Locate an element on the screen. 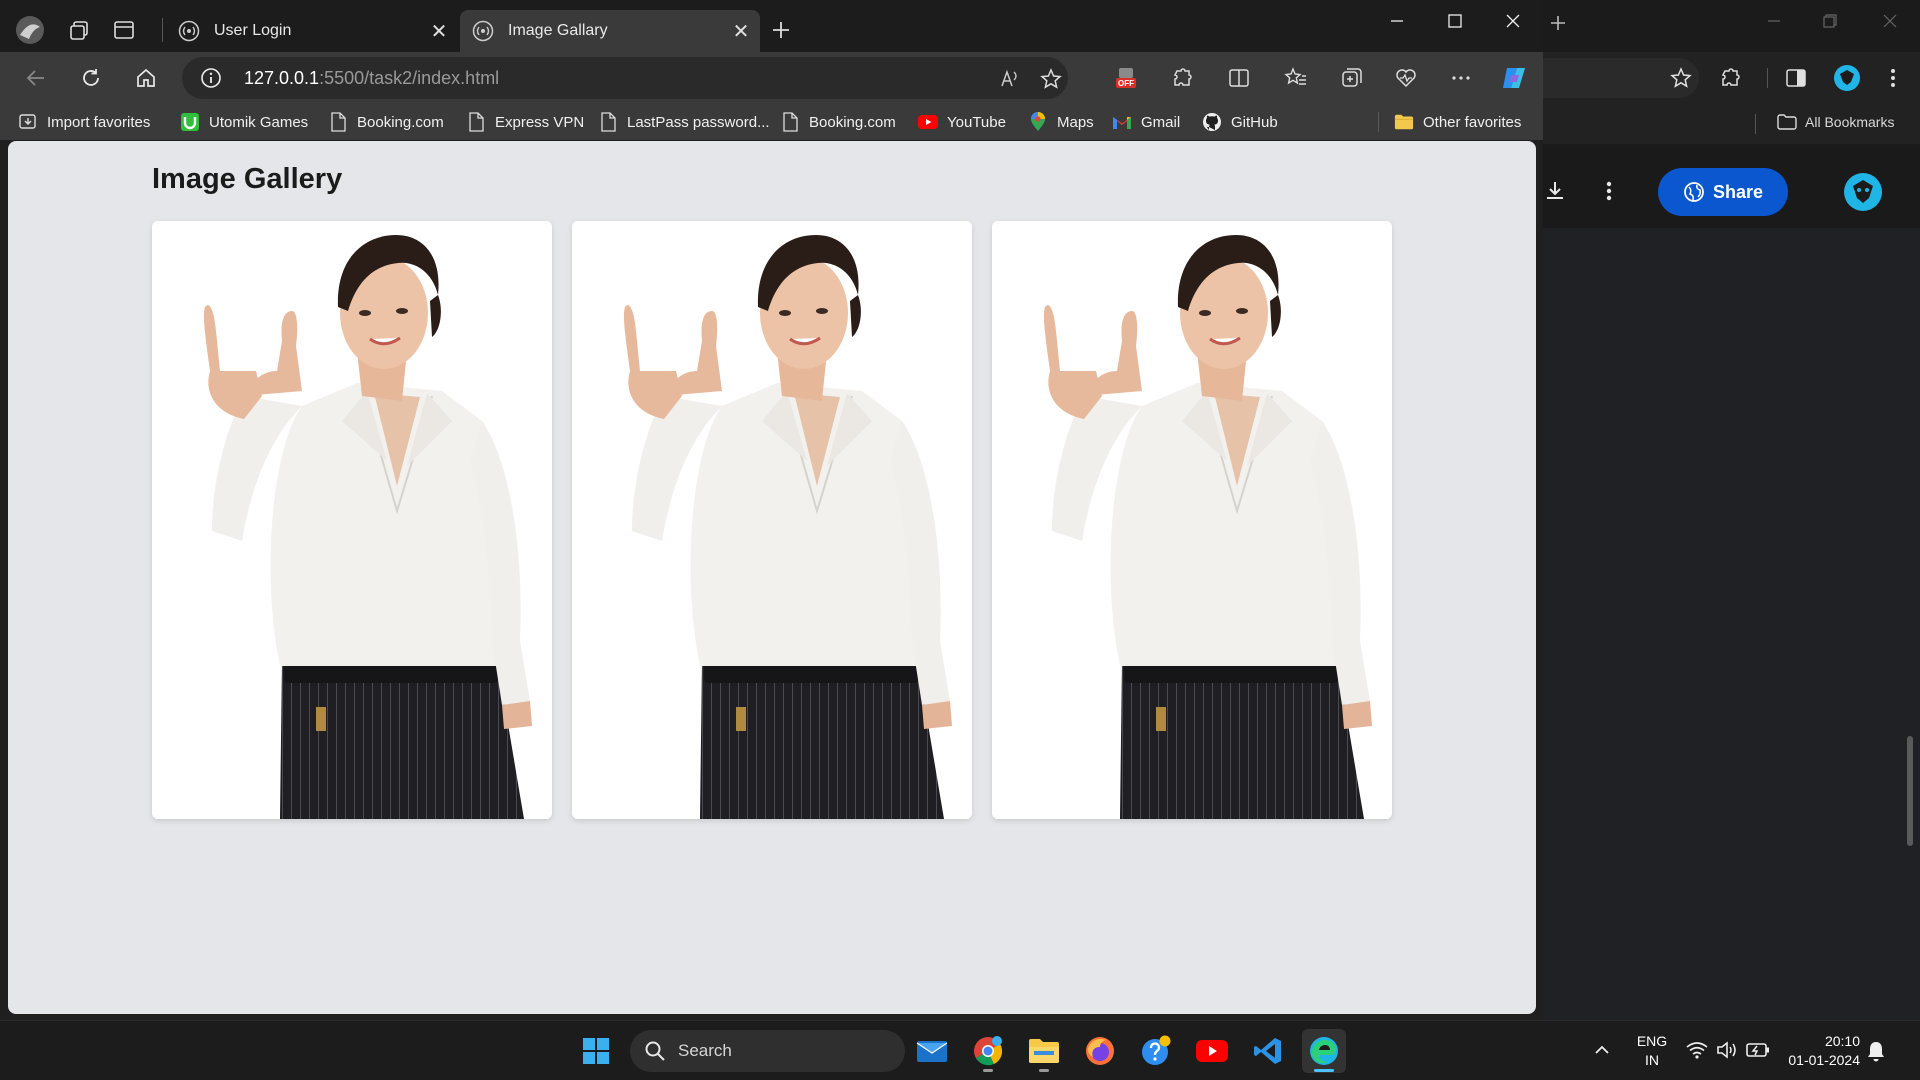  tab-actions-icon is located at coordinates (124, 30).